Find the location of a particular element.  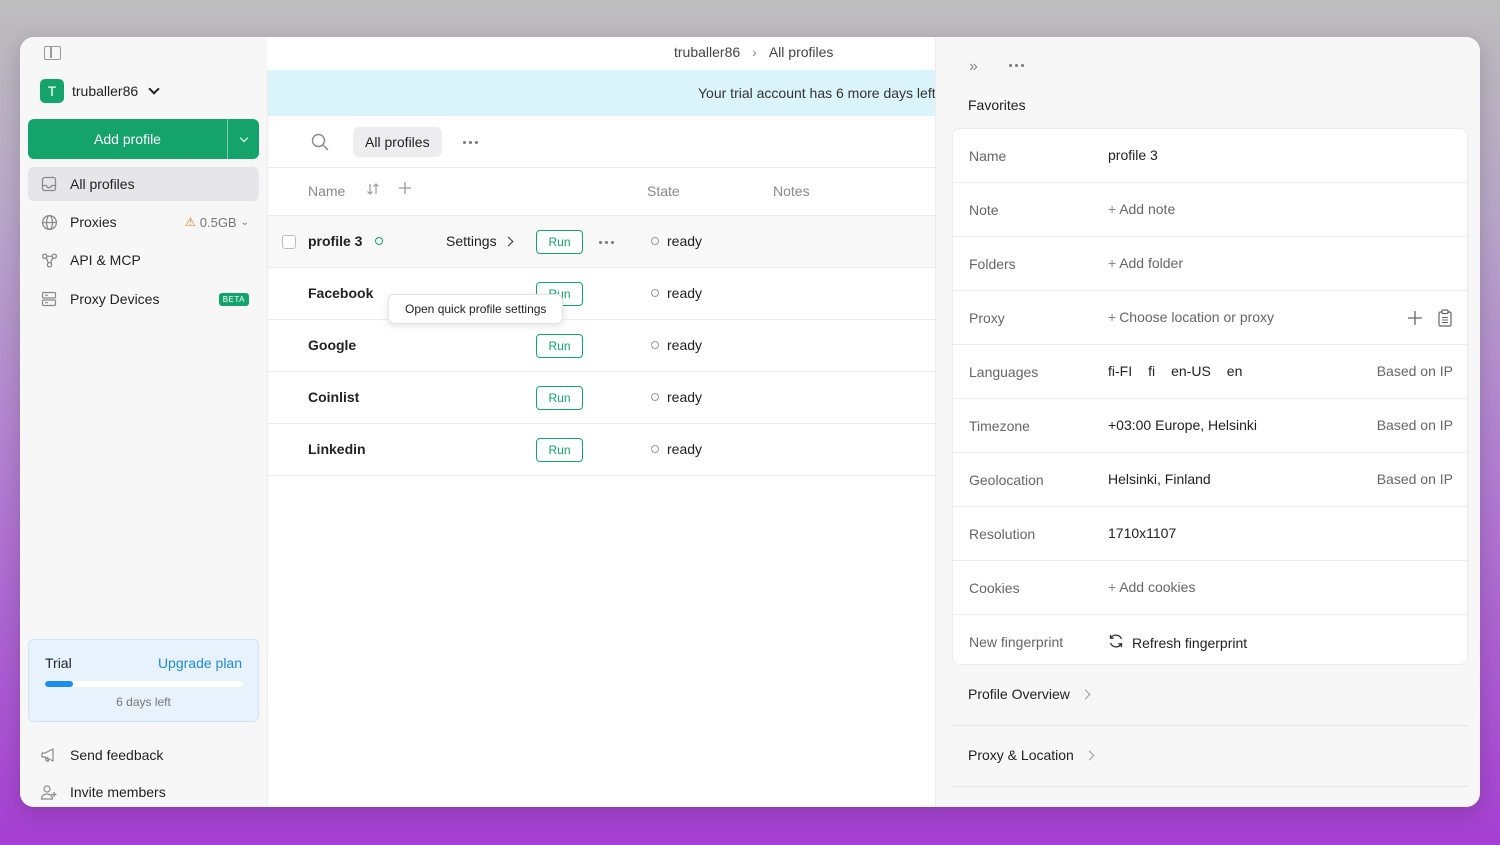

field-proxy: Proxy + Choose location or proxy is located at coordinates (1211, 318).